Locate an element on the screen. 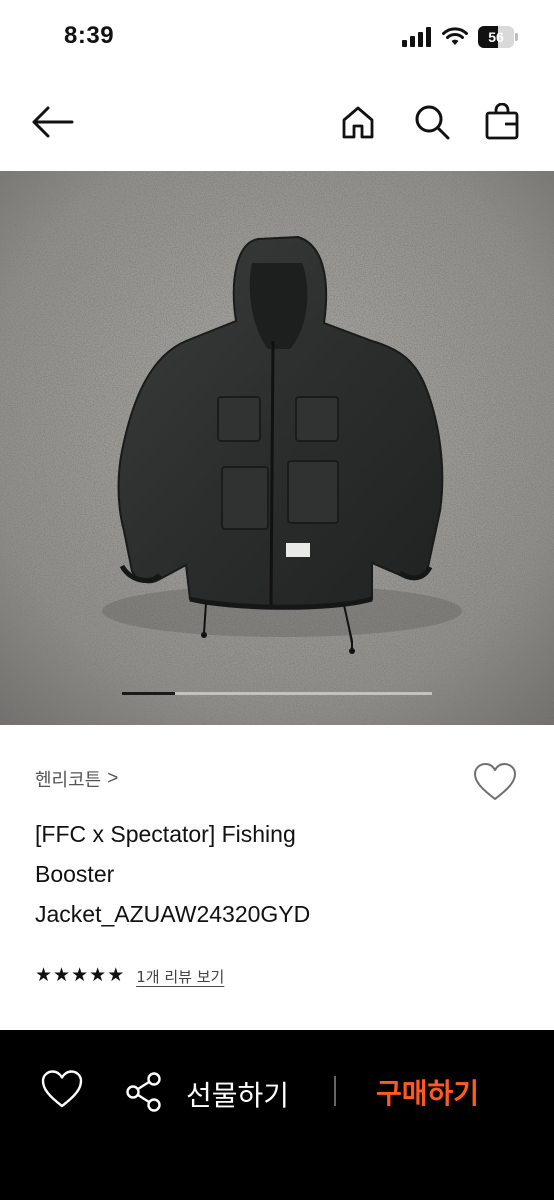 This screenshot has height=1200, width=554. like-button is located at coordinates (495, 783).